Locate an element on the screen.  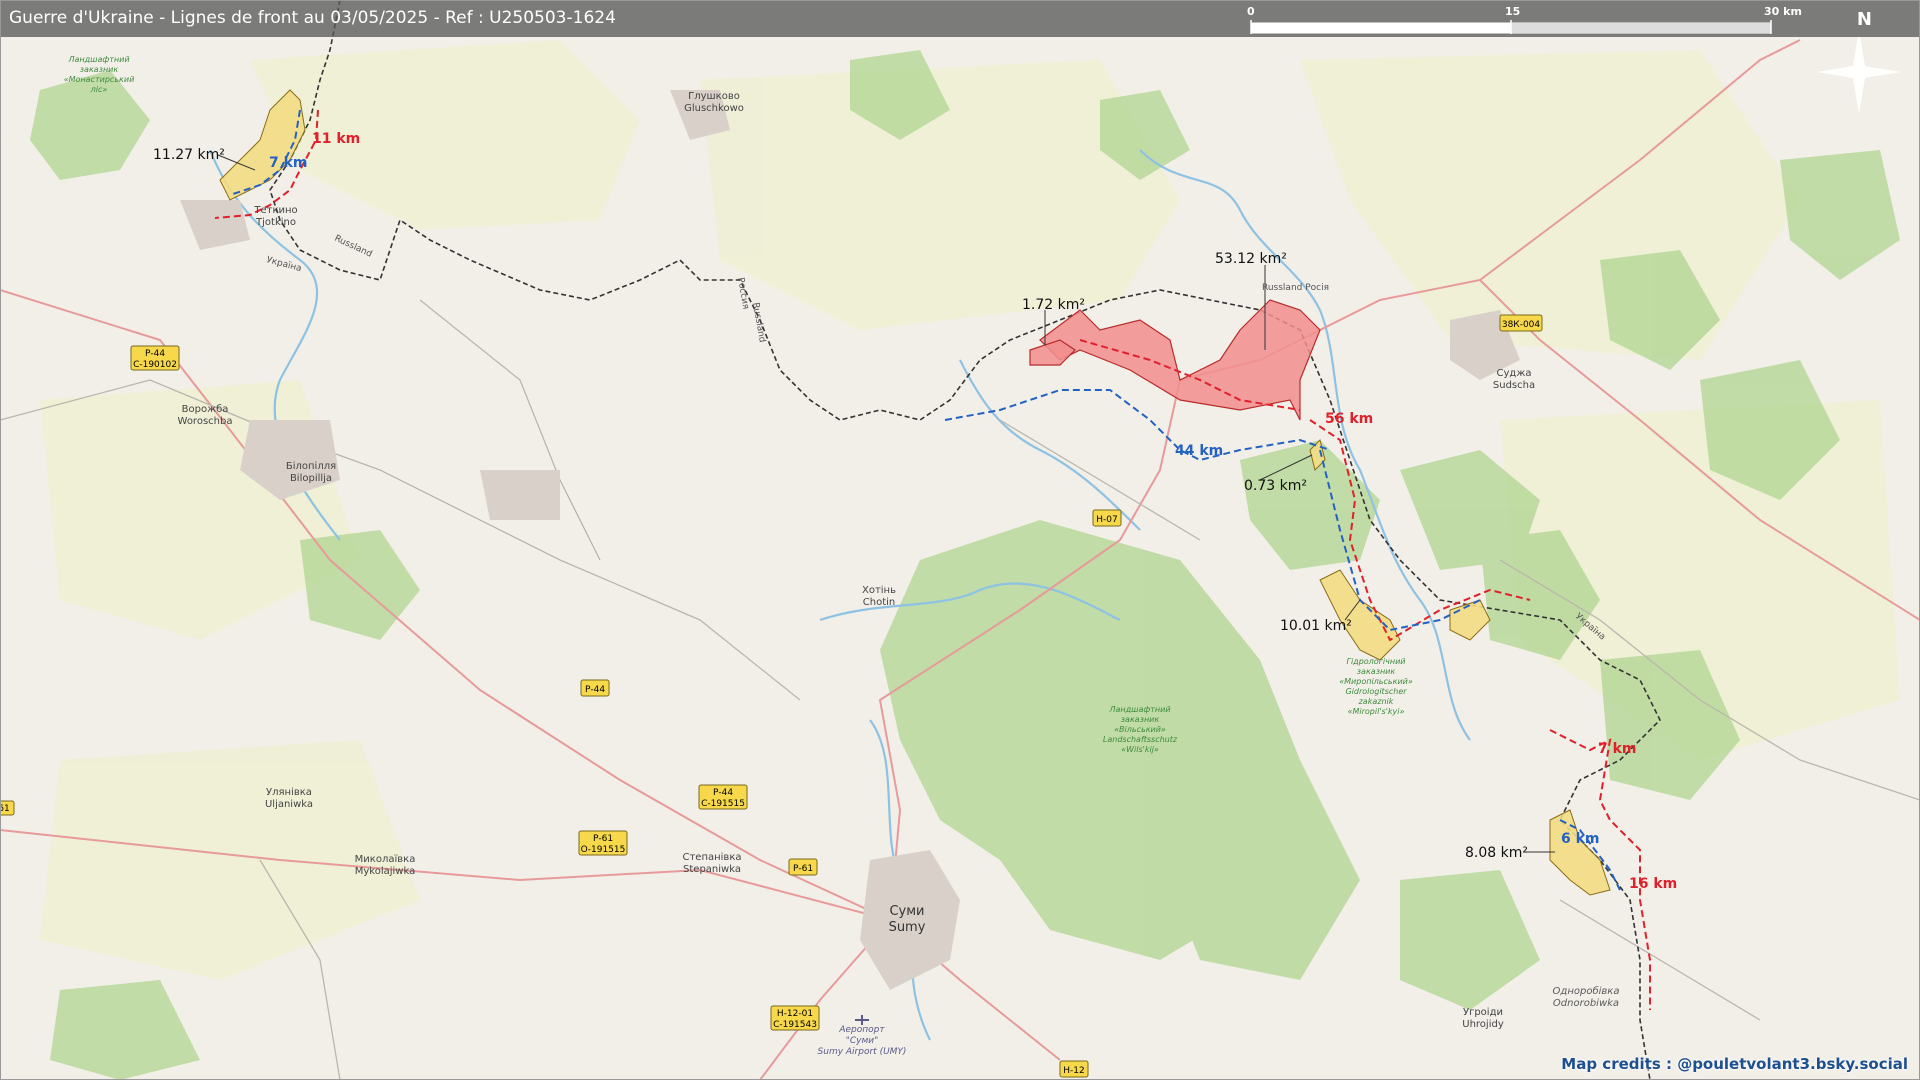
road-shield-r8: Н-12 is located at coordinates (1074, 1069).